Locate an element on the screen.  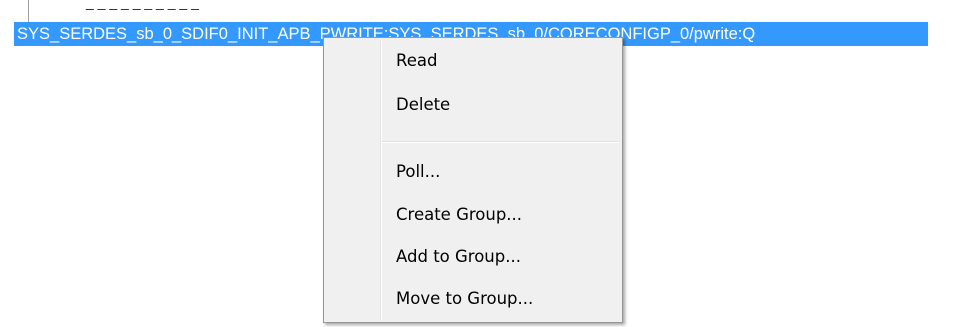
tree-connector-line is located at coordinates (28, 11).